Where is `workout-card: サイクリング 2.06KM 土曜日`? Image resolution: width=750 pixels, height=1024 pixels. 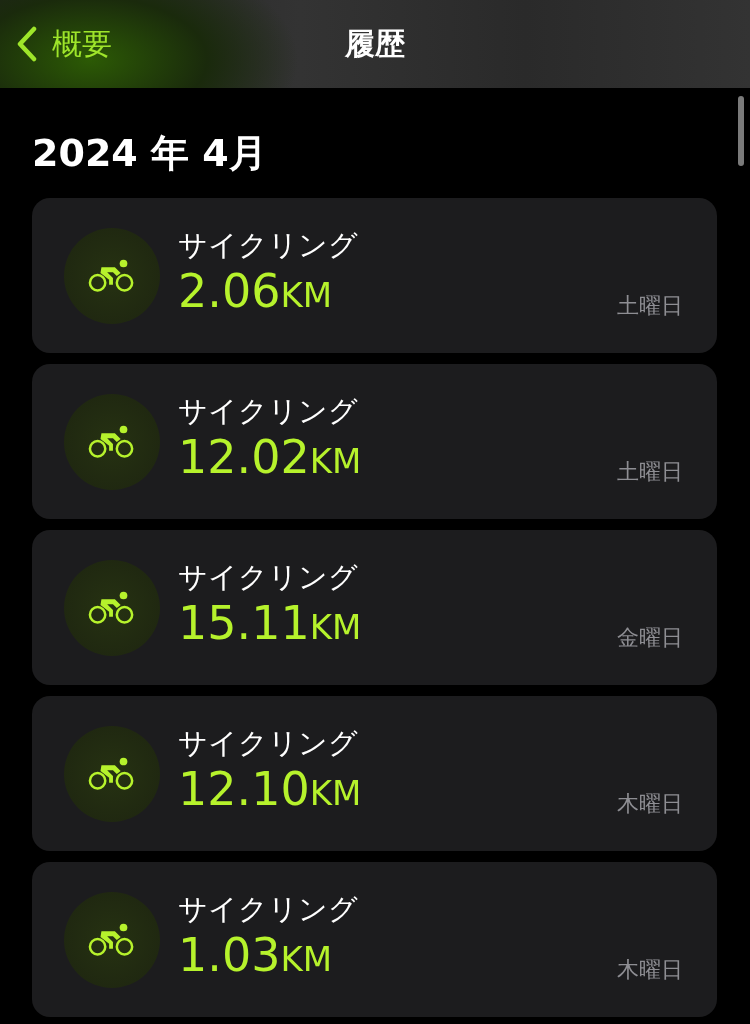
workout-card: サイクリング 2.06KM 土曜日 is located at coordinates (374, 275).